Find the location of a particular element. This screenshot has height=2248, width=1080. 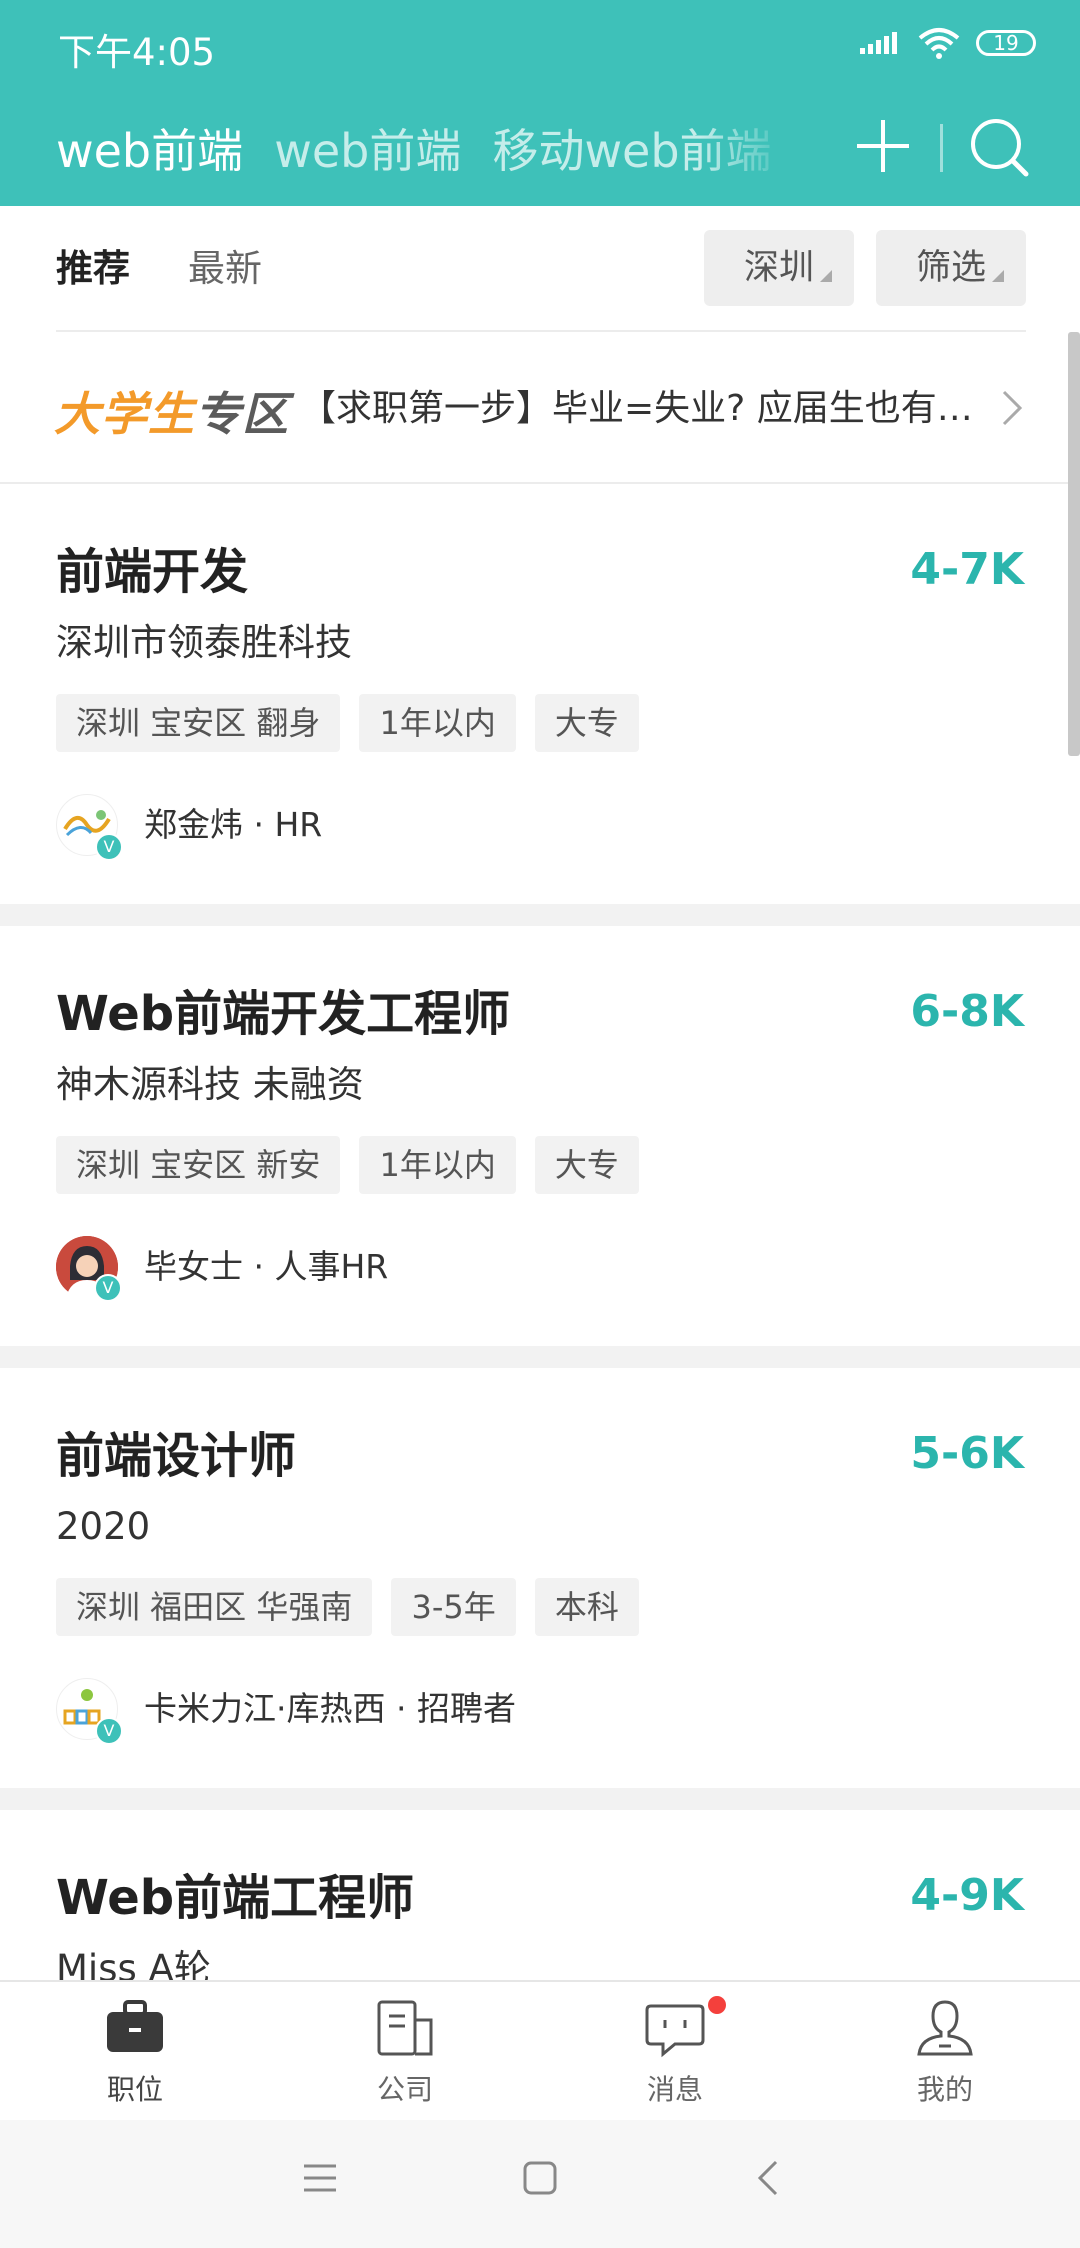

app-header: 下午4:05 19 web前端 web前端 移动web前端 is located at coordinates (540, 103).